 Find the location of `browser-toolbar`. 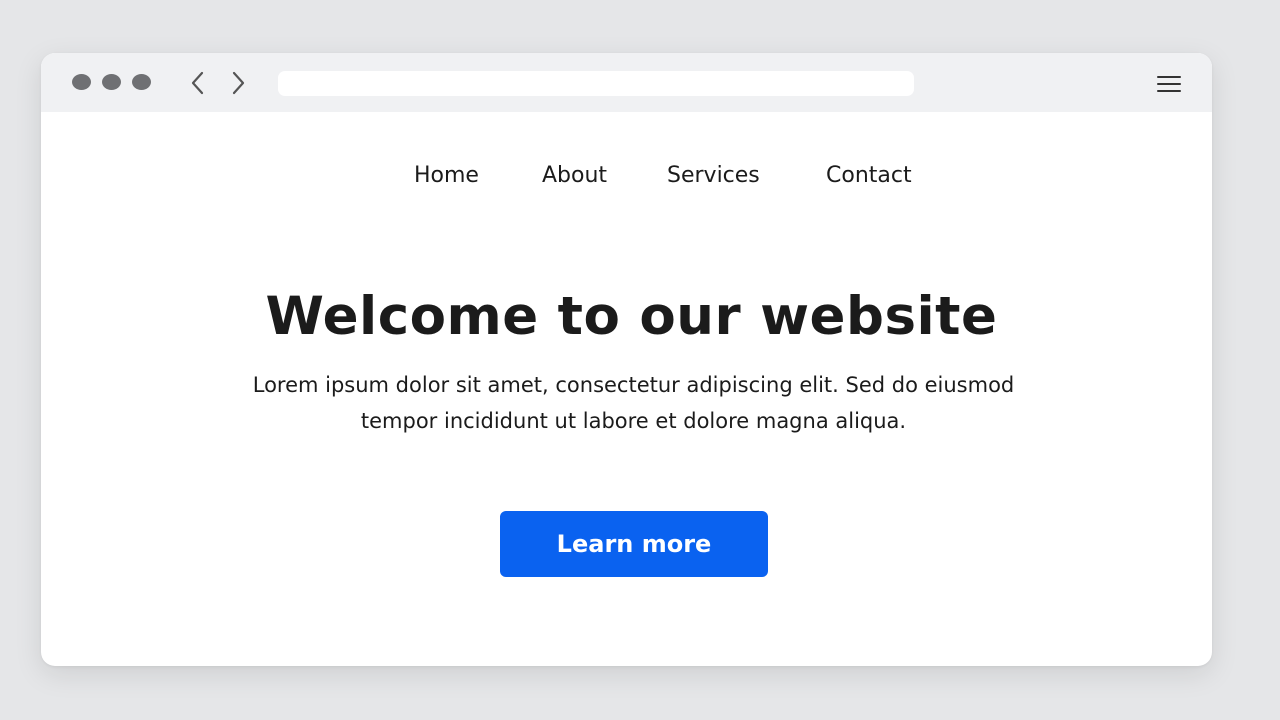

browser-toolbar is located at coordinates (626, 82).